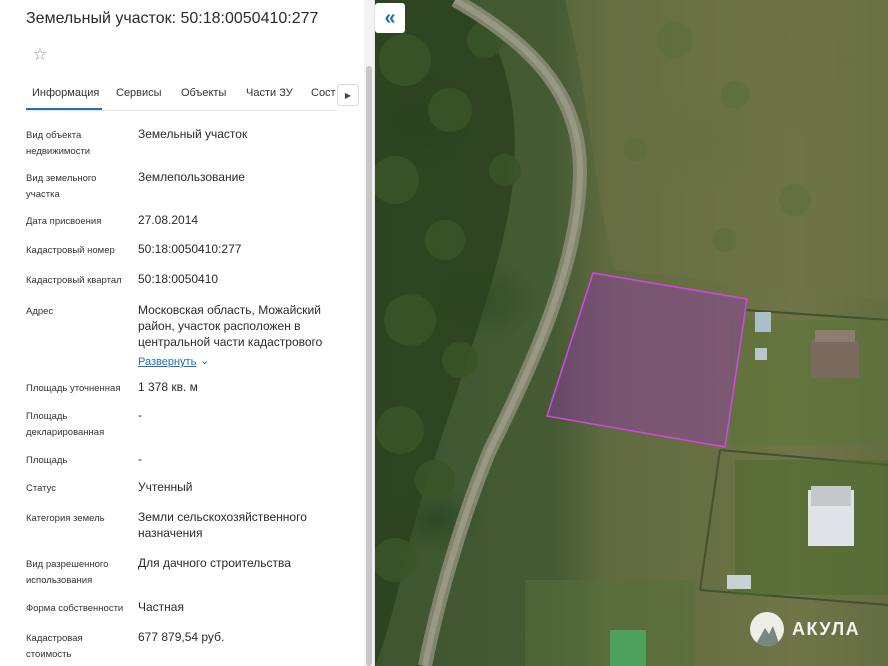  Describe the element at coordinates (64, 221) in the screenshot. I see `field-label: Дата присвоения` at that location.